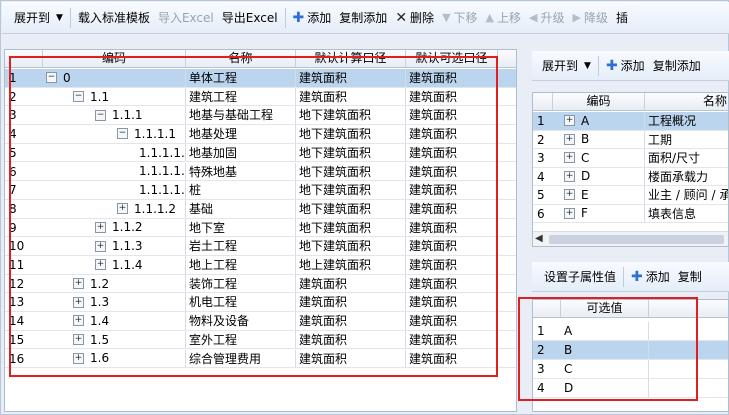 This screenshot has height=415, width=729. I want to click on column-header-calc: 默认计算口径, so click(351, 58).